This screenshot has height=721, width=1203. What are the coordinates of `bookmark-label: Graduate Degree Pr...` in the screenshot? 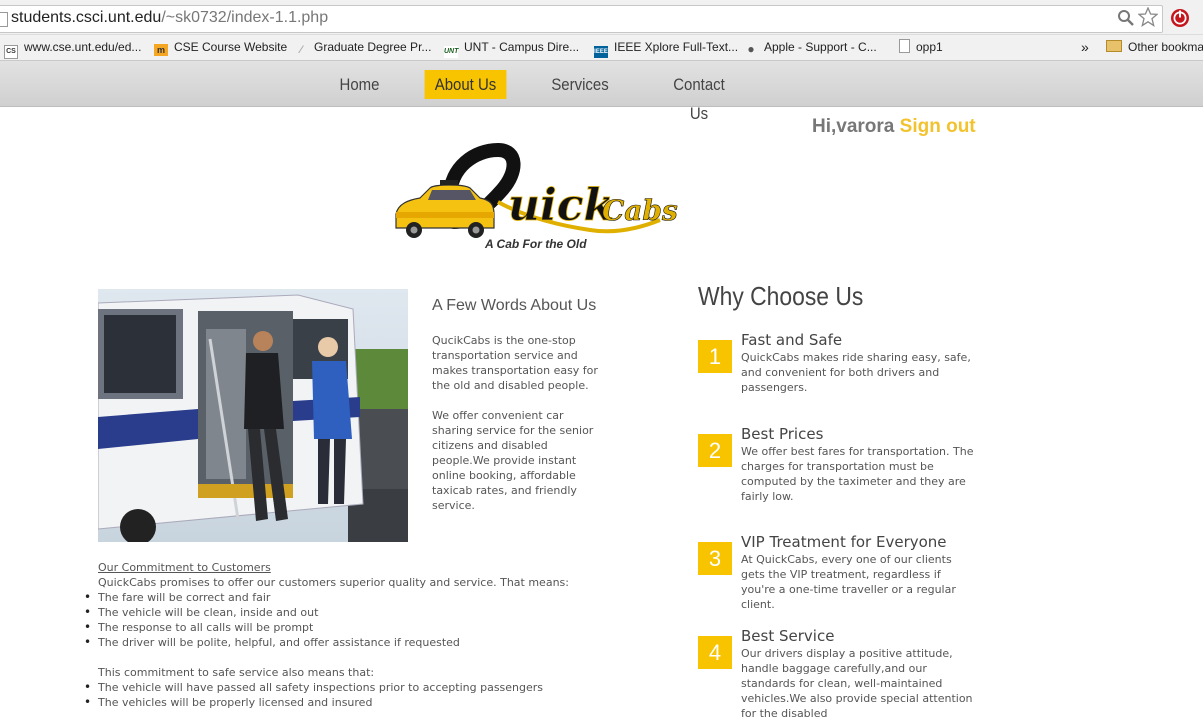 It's located at (373, 47).